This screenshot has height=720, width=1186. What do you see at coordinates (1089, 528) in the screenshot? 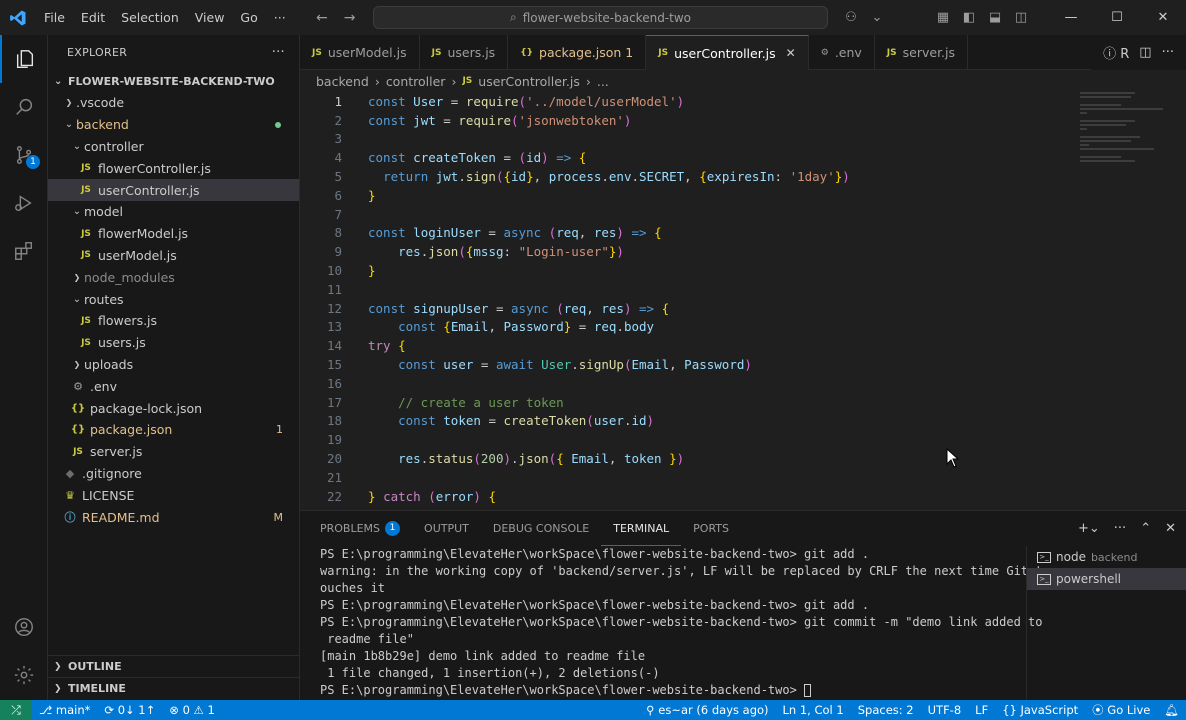
I see `new-terminal-icon: +⌄` at bounding box center [1089, 528].